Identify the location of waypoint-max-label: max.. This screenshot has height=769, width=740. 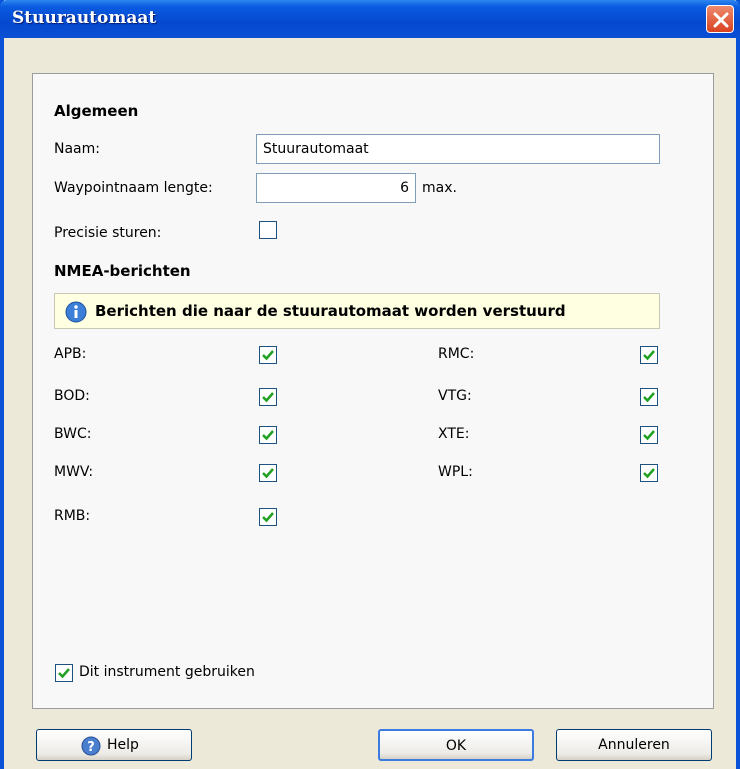
(439, 188).